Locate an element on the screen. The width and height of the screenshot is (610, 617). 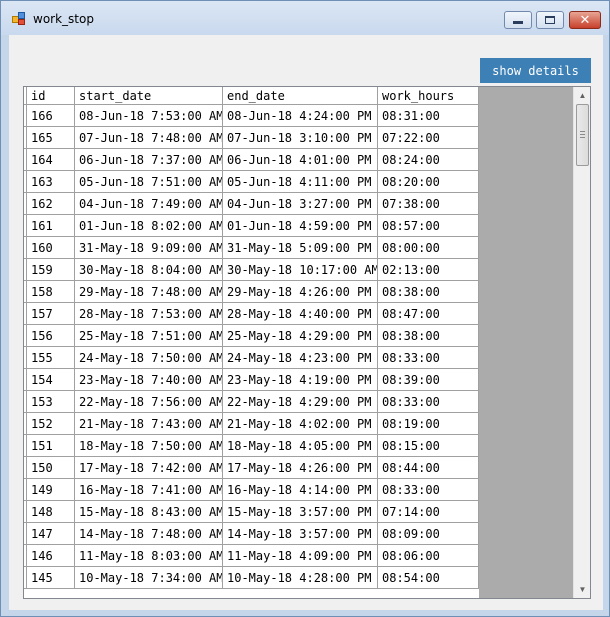
cell-work-hours: 07:22:00 is located at coordinates (428, 138).